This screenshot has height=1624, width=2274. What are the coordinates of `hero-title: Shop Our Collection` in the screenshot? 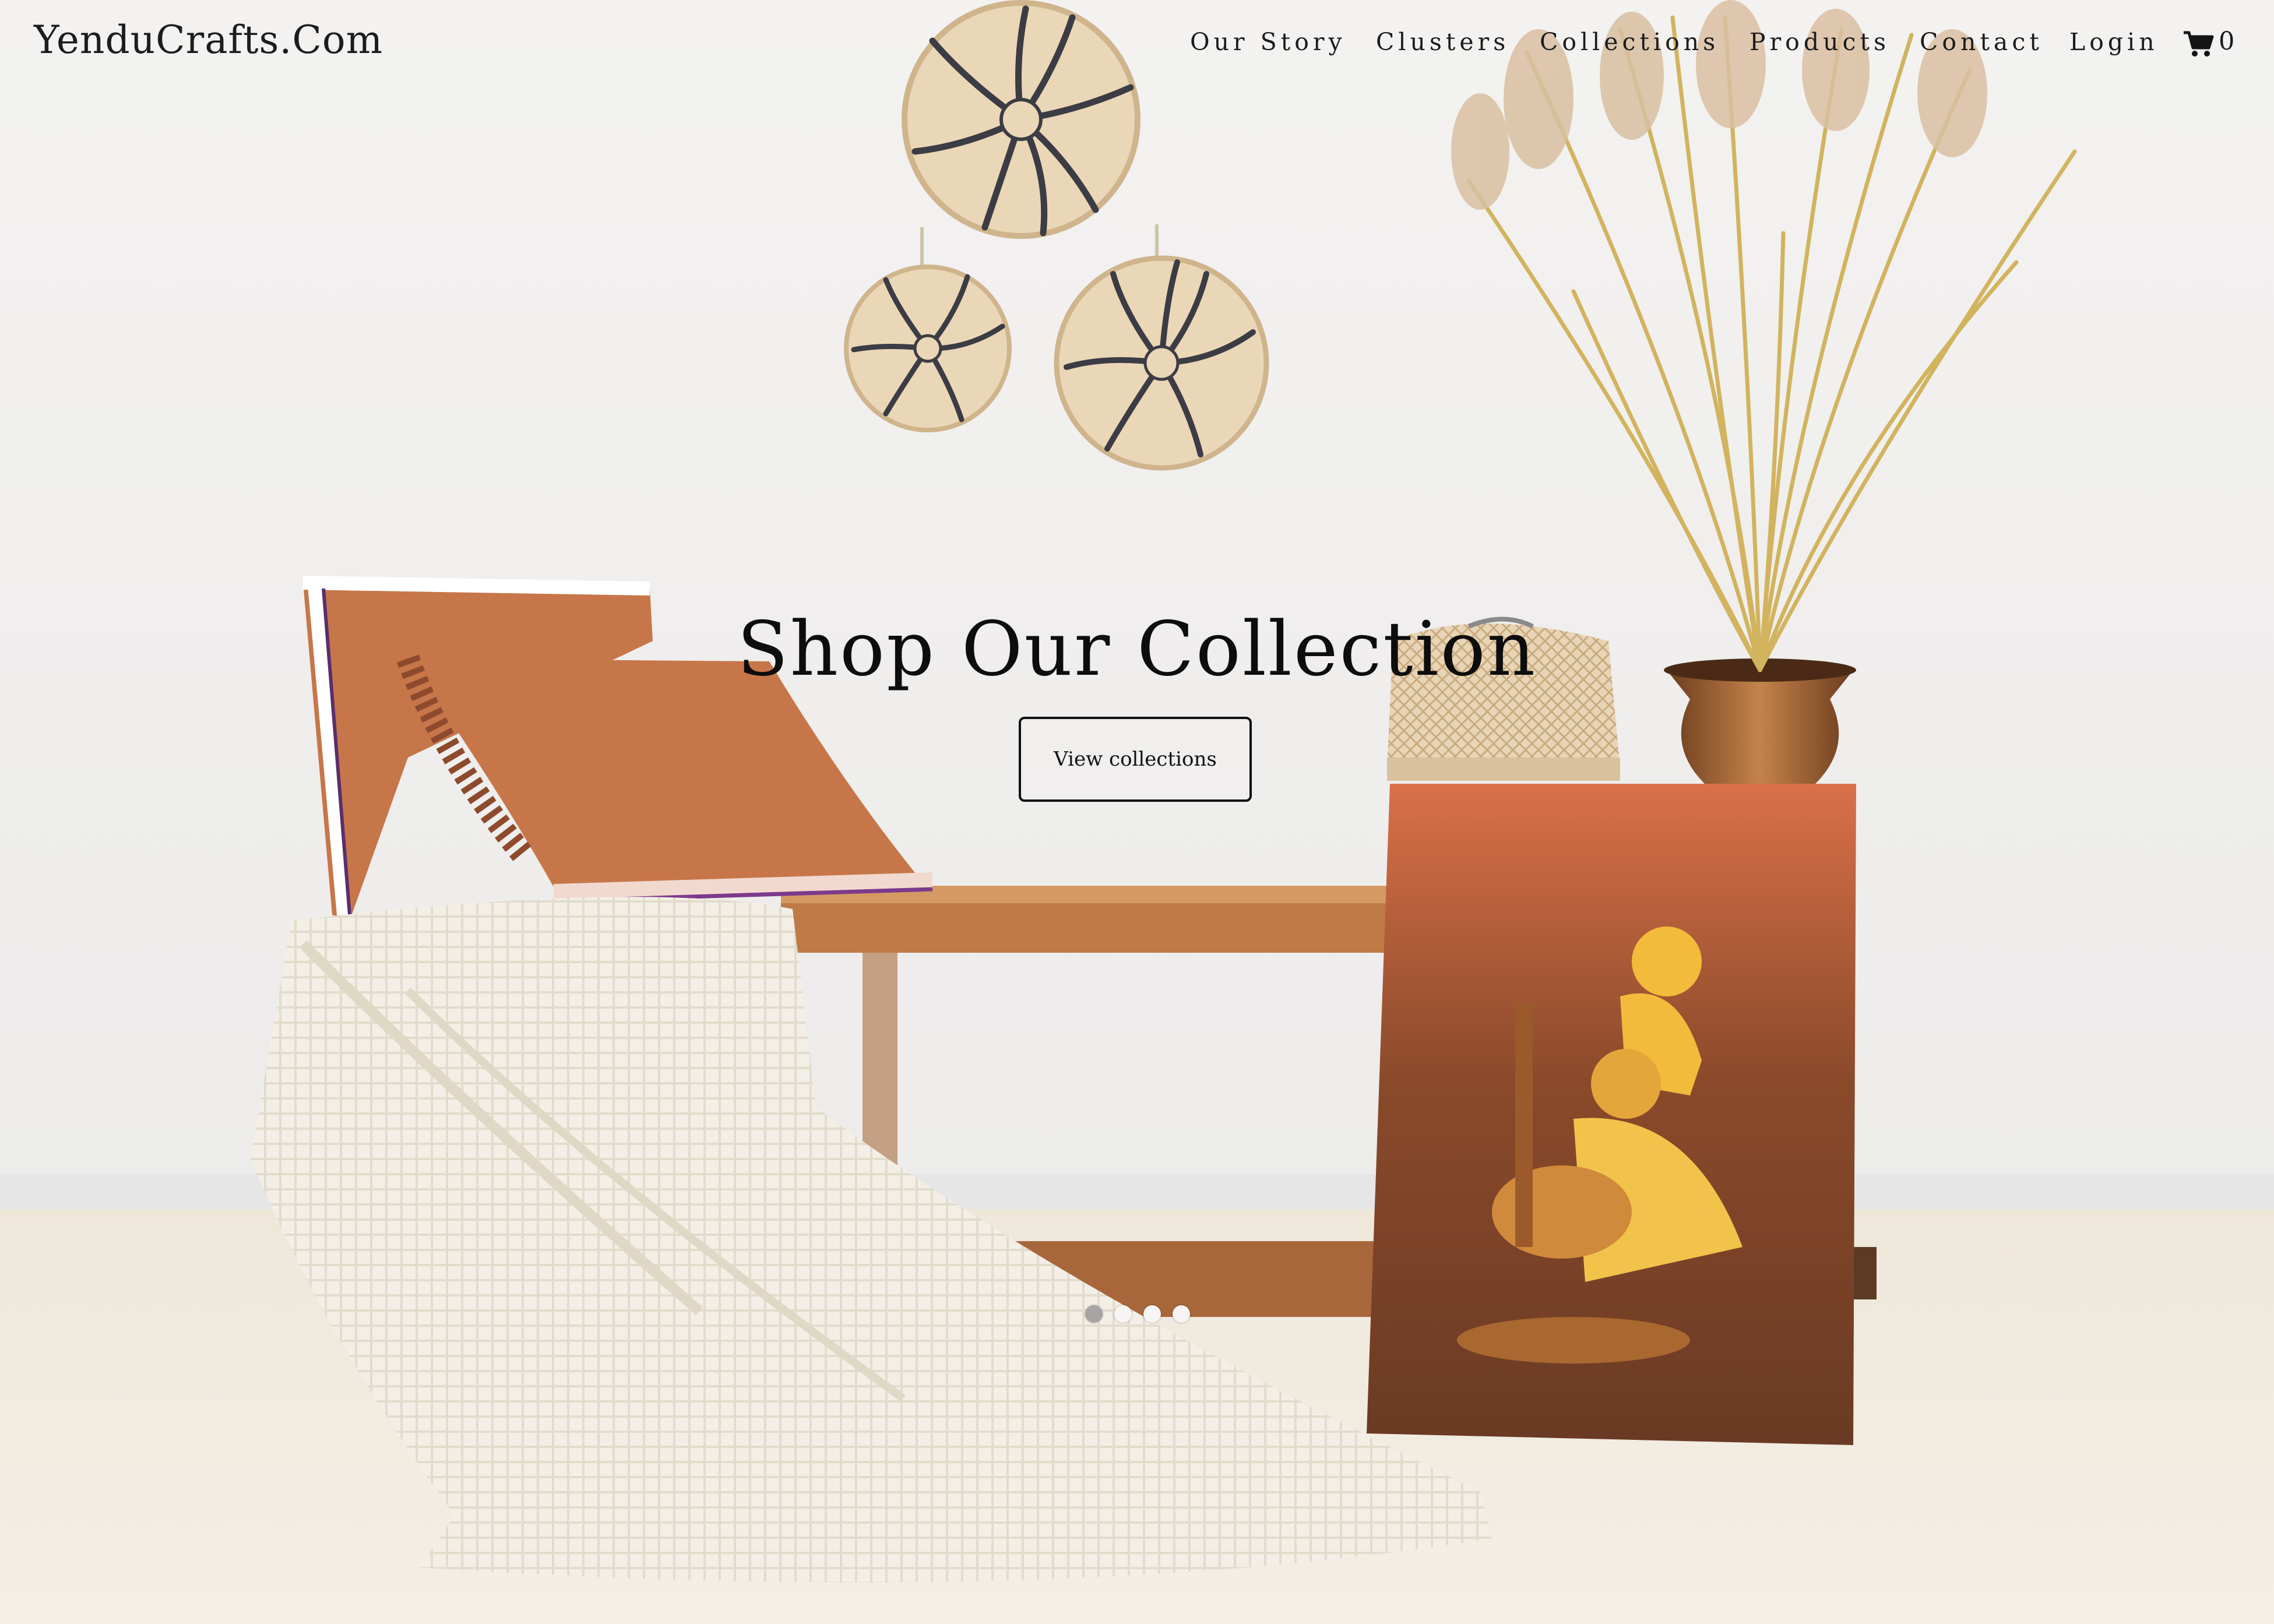 It's located at (1137, 649).